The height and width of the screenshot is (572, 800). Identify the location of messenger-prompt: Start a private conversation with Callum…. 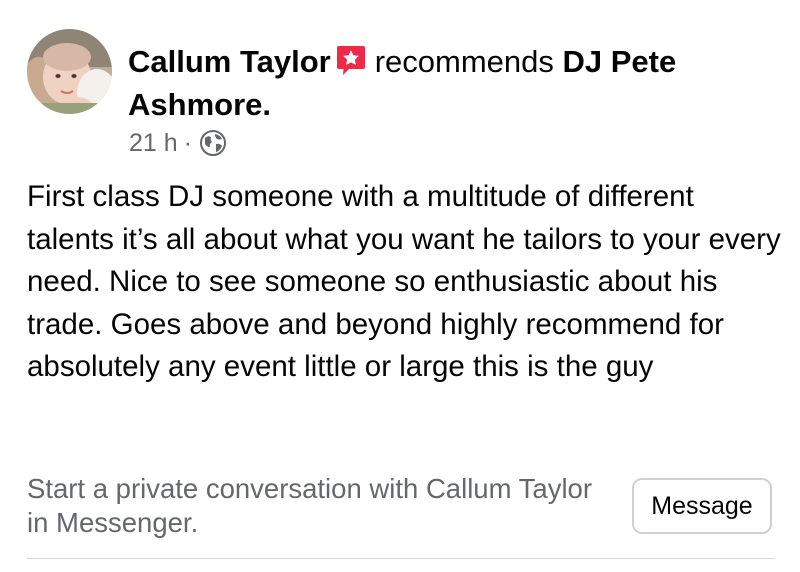
(310, 505).